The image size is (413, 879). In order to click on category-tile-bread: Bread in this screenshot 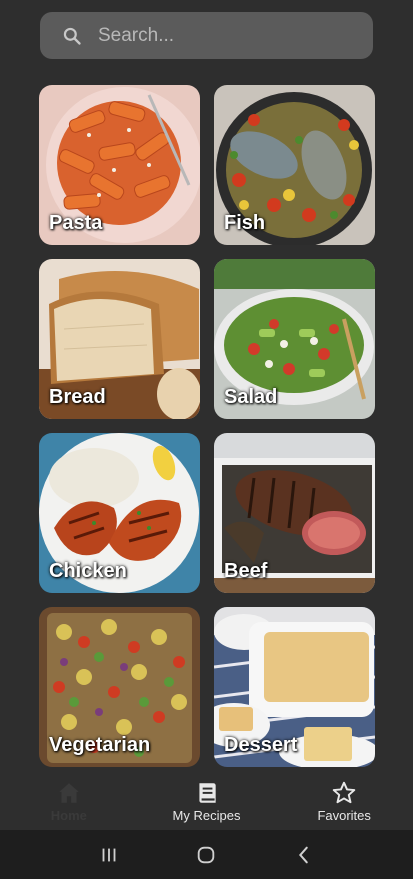, I will do `click(119, 339)`.